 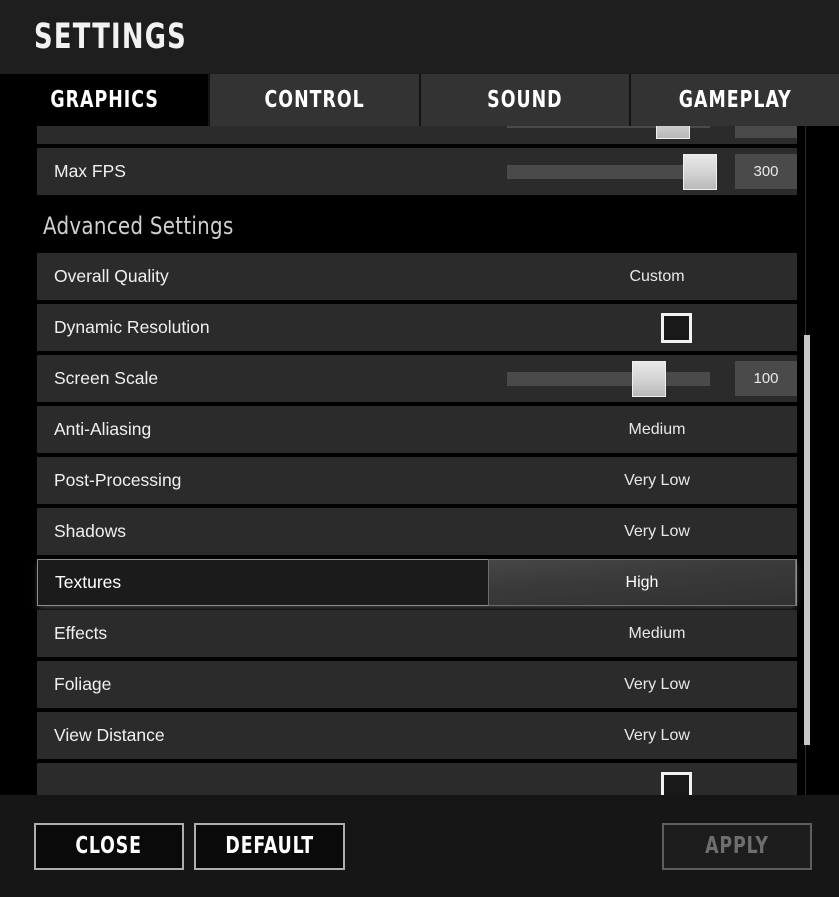 I want to click on setting-label-textures: Textures, so click(x=88, y=582).